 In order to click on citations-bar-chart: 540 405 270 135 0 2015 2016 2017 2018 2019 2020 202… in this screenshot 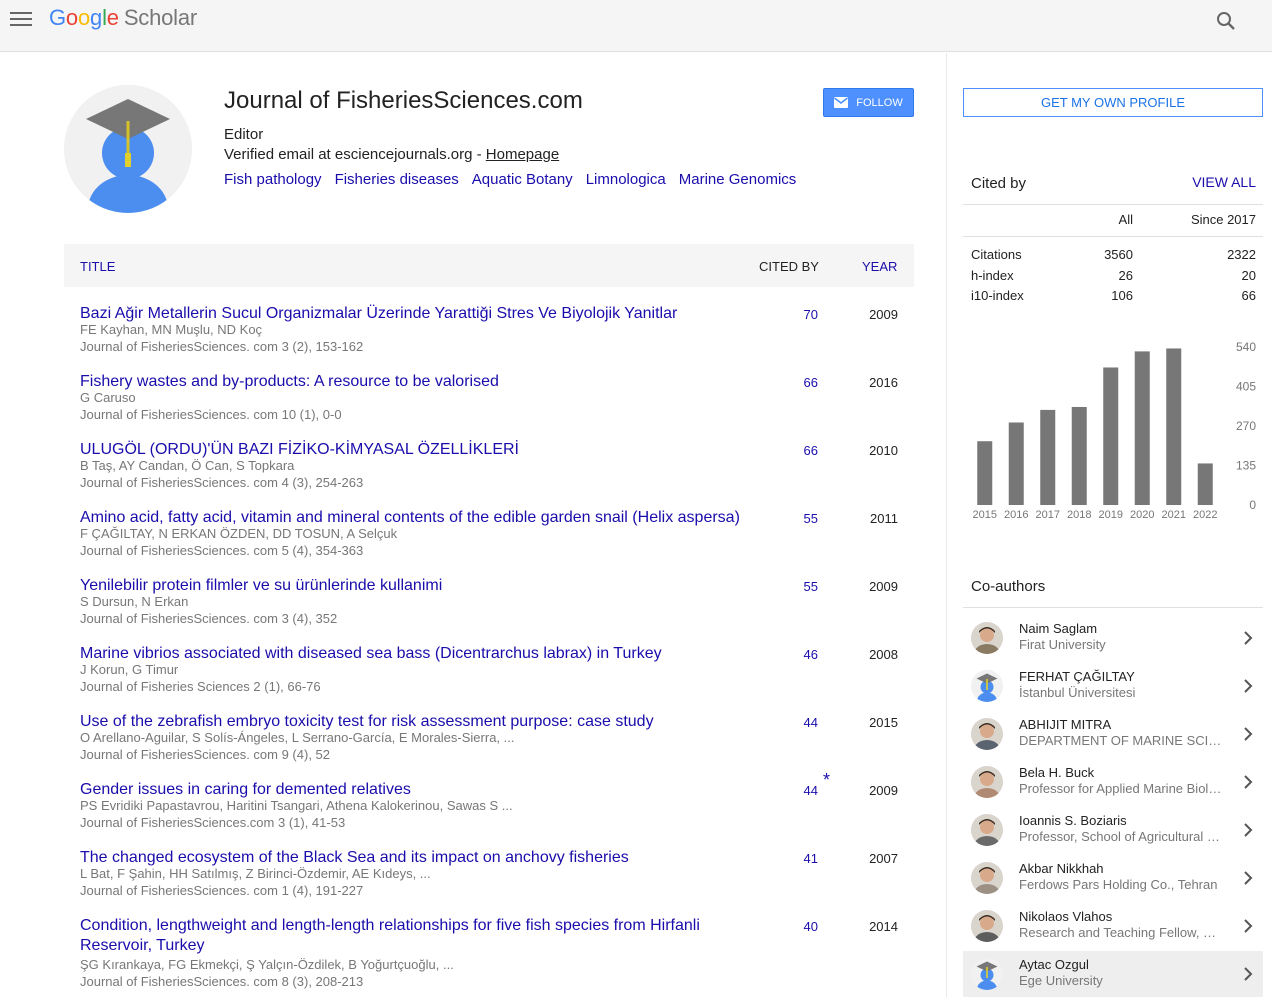, I will do `click(1115, 430)`.